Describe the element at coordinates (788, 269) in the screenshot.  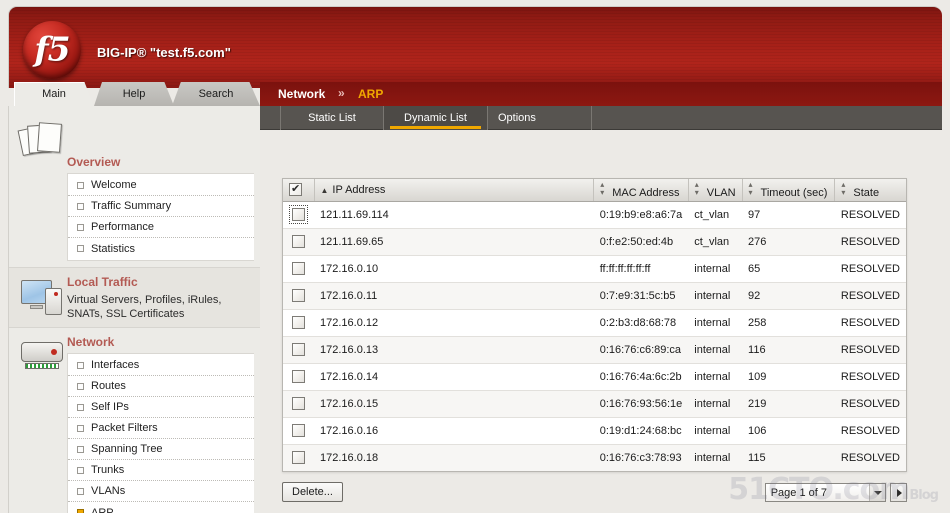
I see `cell-timeout: 65` at that location.